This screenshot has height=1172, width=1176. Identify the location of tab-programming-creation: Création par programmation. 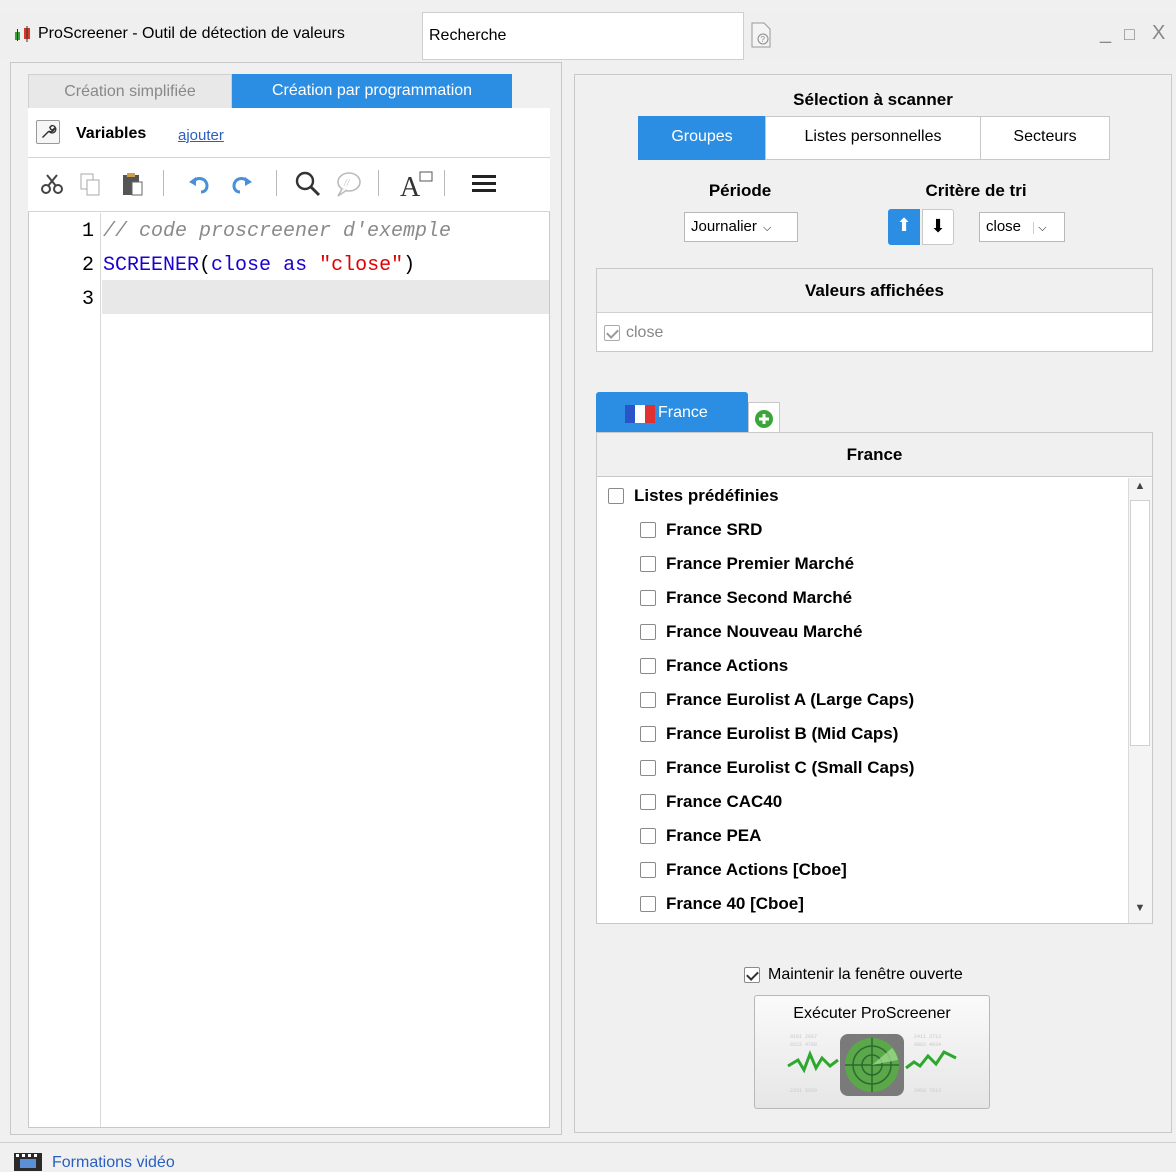
(372, 91).